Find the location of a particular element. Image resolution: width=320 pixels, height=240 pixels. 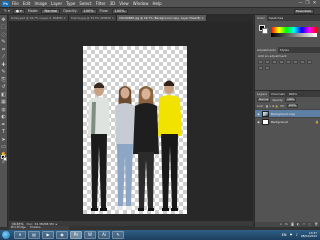

tab-layers: Layers is located at coordinates (262, 94).